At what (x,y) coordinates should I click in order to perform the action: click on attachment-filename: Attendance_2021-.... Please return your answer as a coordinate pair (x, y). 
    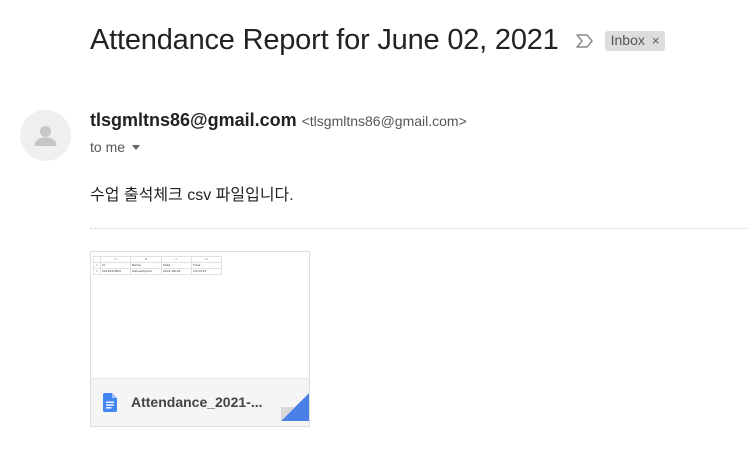
    Looking at the image, I should click on (197, 402).